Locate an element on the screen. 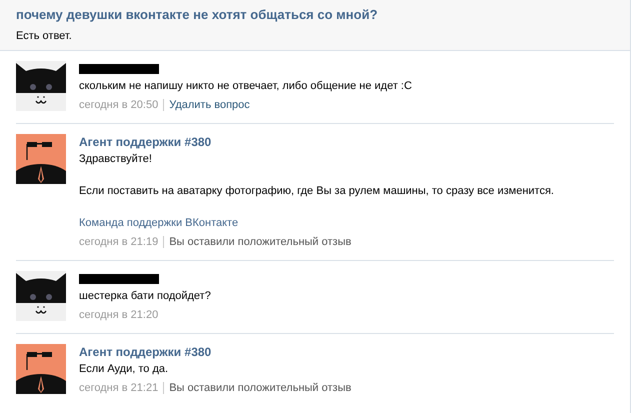 This screenshot has width=631, height=413. message-time: сегодня в 21:21 is located at coordinates (118, 388).